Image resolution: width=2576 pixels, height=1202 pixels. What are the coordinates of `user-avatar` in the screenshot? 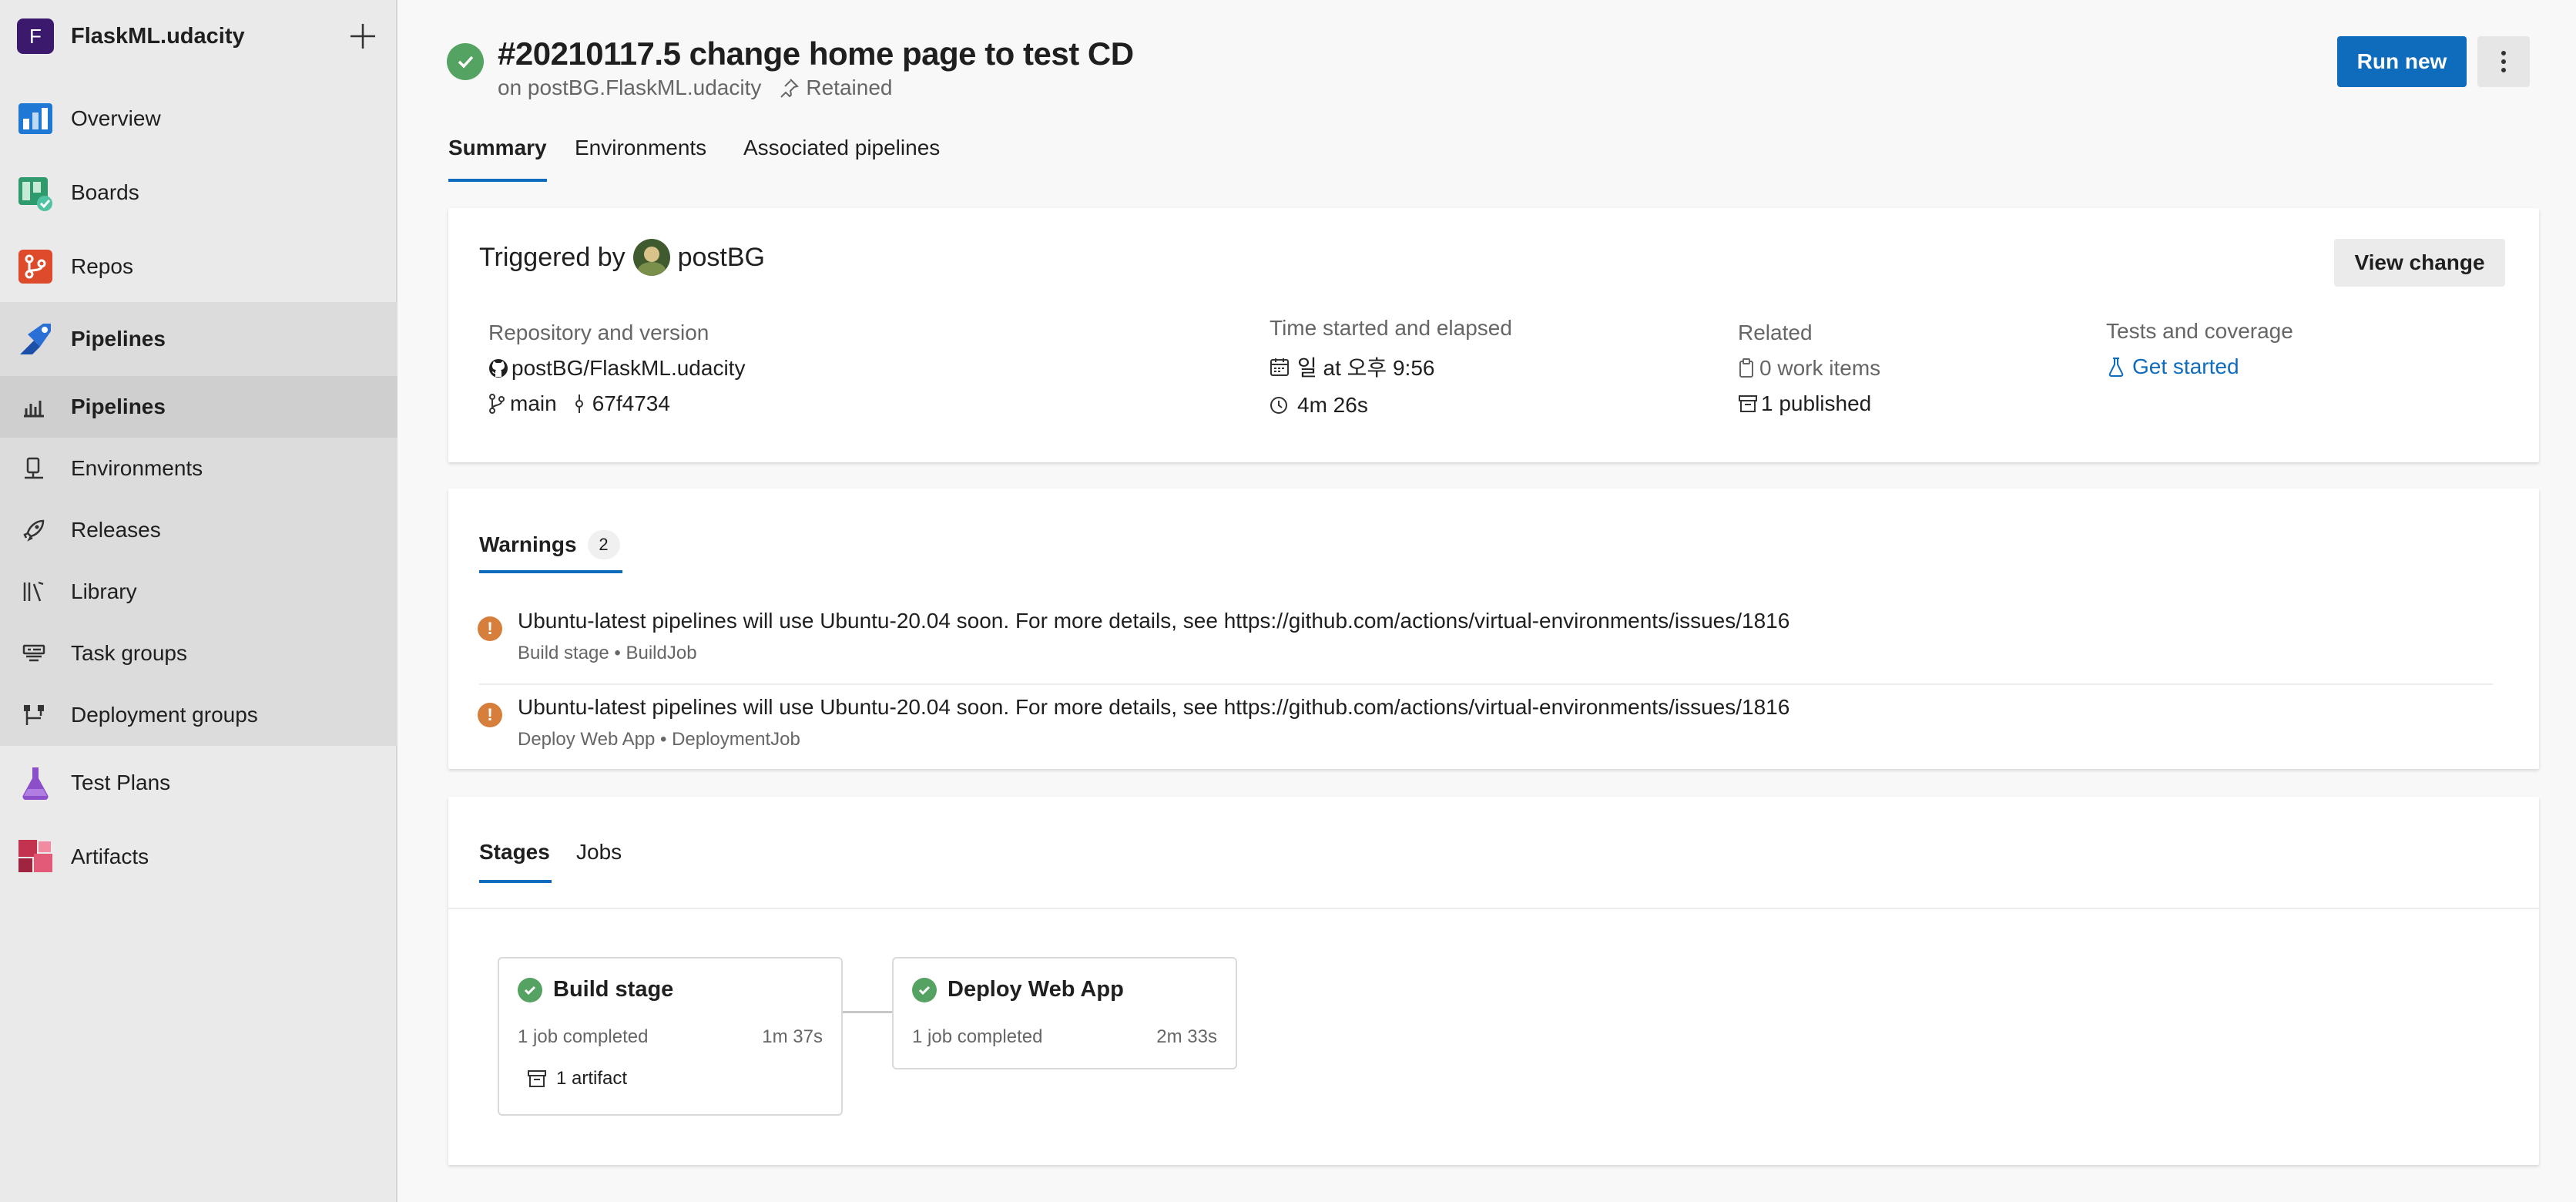 It's located at (651, 257).